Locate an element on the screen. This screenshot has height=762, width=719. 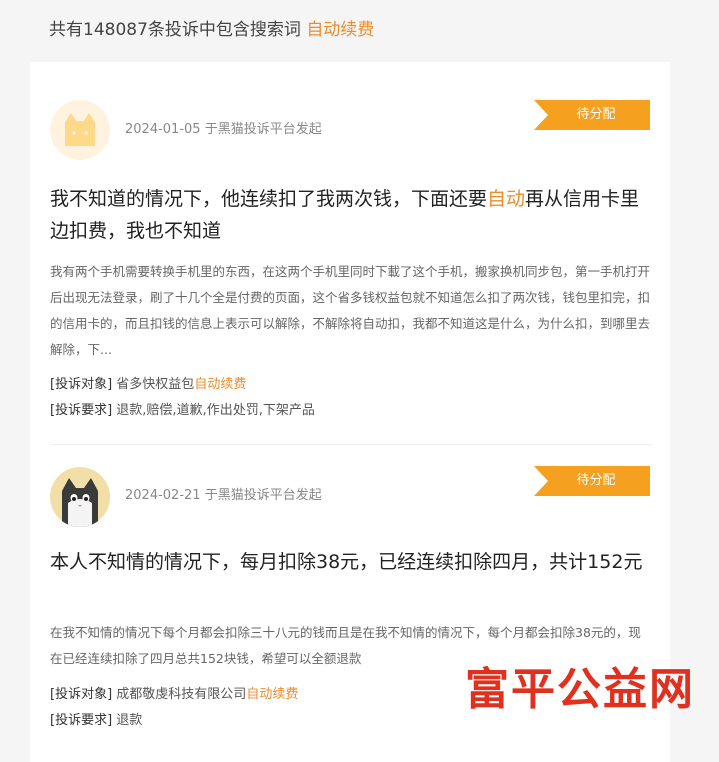
complaint-meta: 2024-01-05 于黑猫投诉平台发起 is located at coordinates (223, 130).